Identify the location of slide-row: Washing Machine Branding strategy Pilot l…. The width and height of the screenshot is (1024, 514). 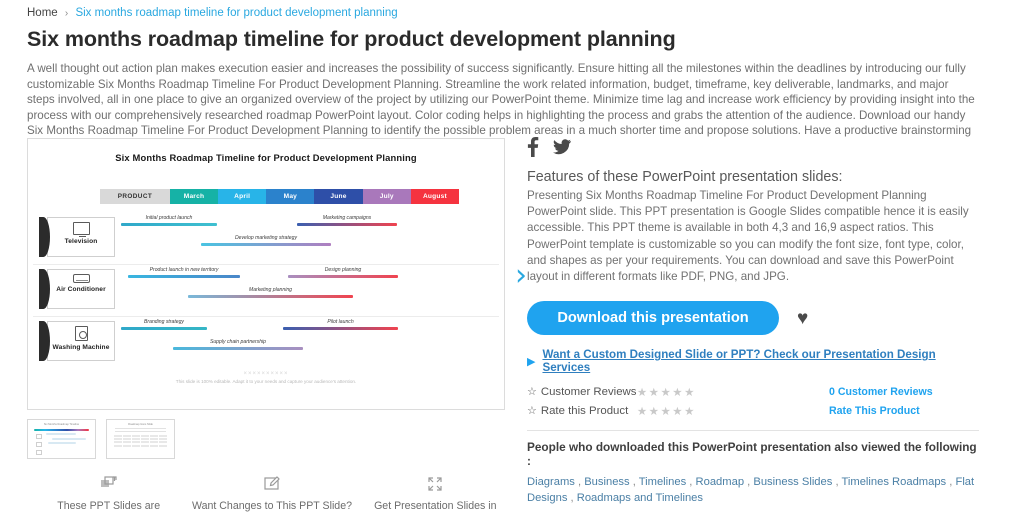
(266, 343).